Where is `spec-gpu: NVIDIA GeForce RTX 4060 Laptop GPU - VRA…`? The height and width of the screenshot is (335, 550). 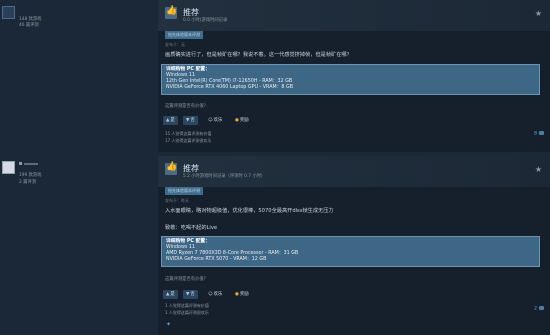
spec-gpu: NVIDIA GeForce RTX 4060 Laptop GPU - VRA… is located at coordinates (229, 88).